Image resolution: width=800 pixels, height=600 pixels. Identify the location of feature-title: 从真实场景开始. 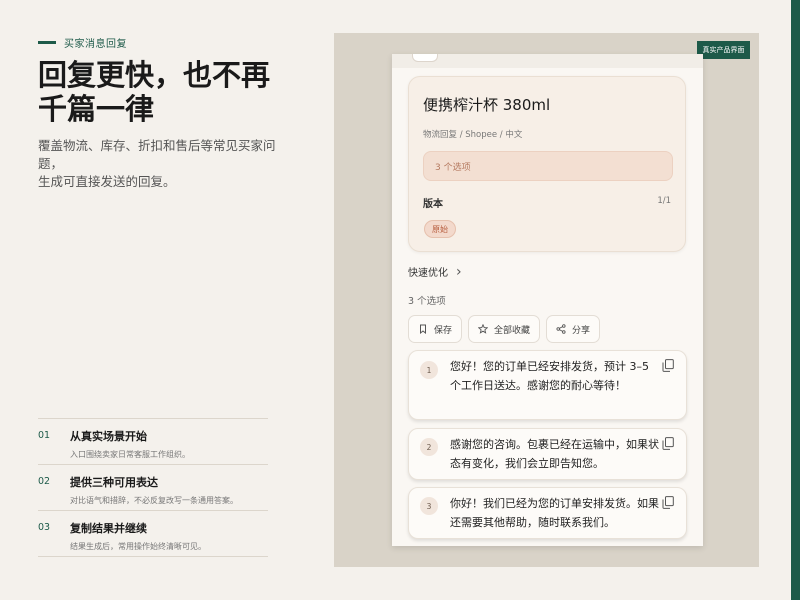
(108, 436).